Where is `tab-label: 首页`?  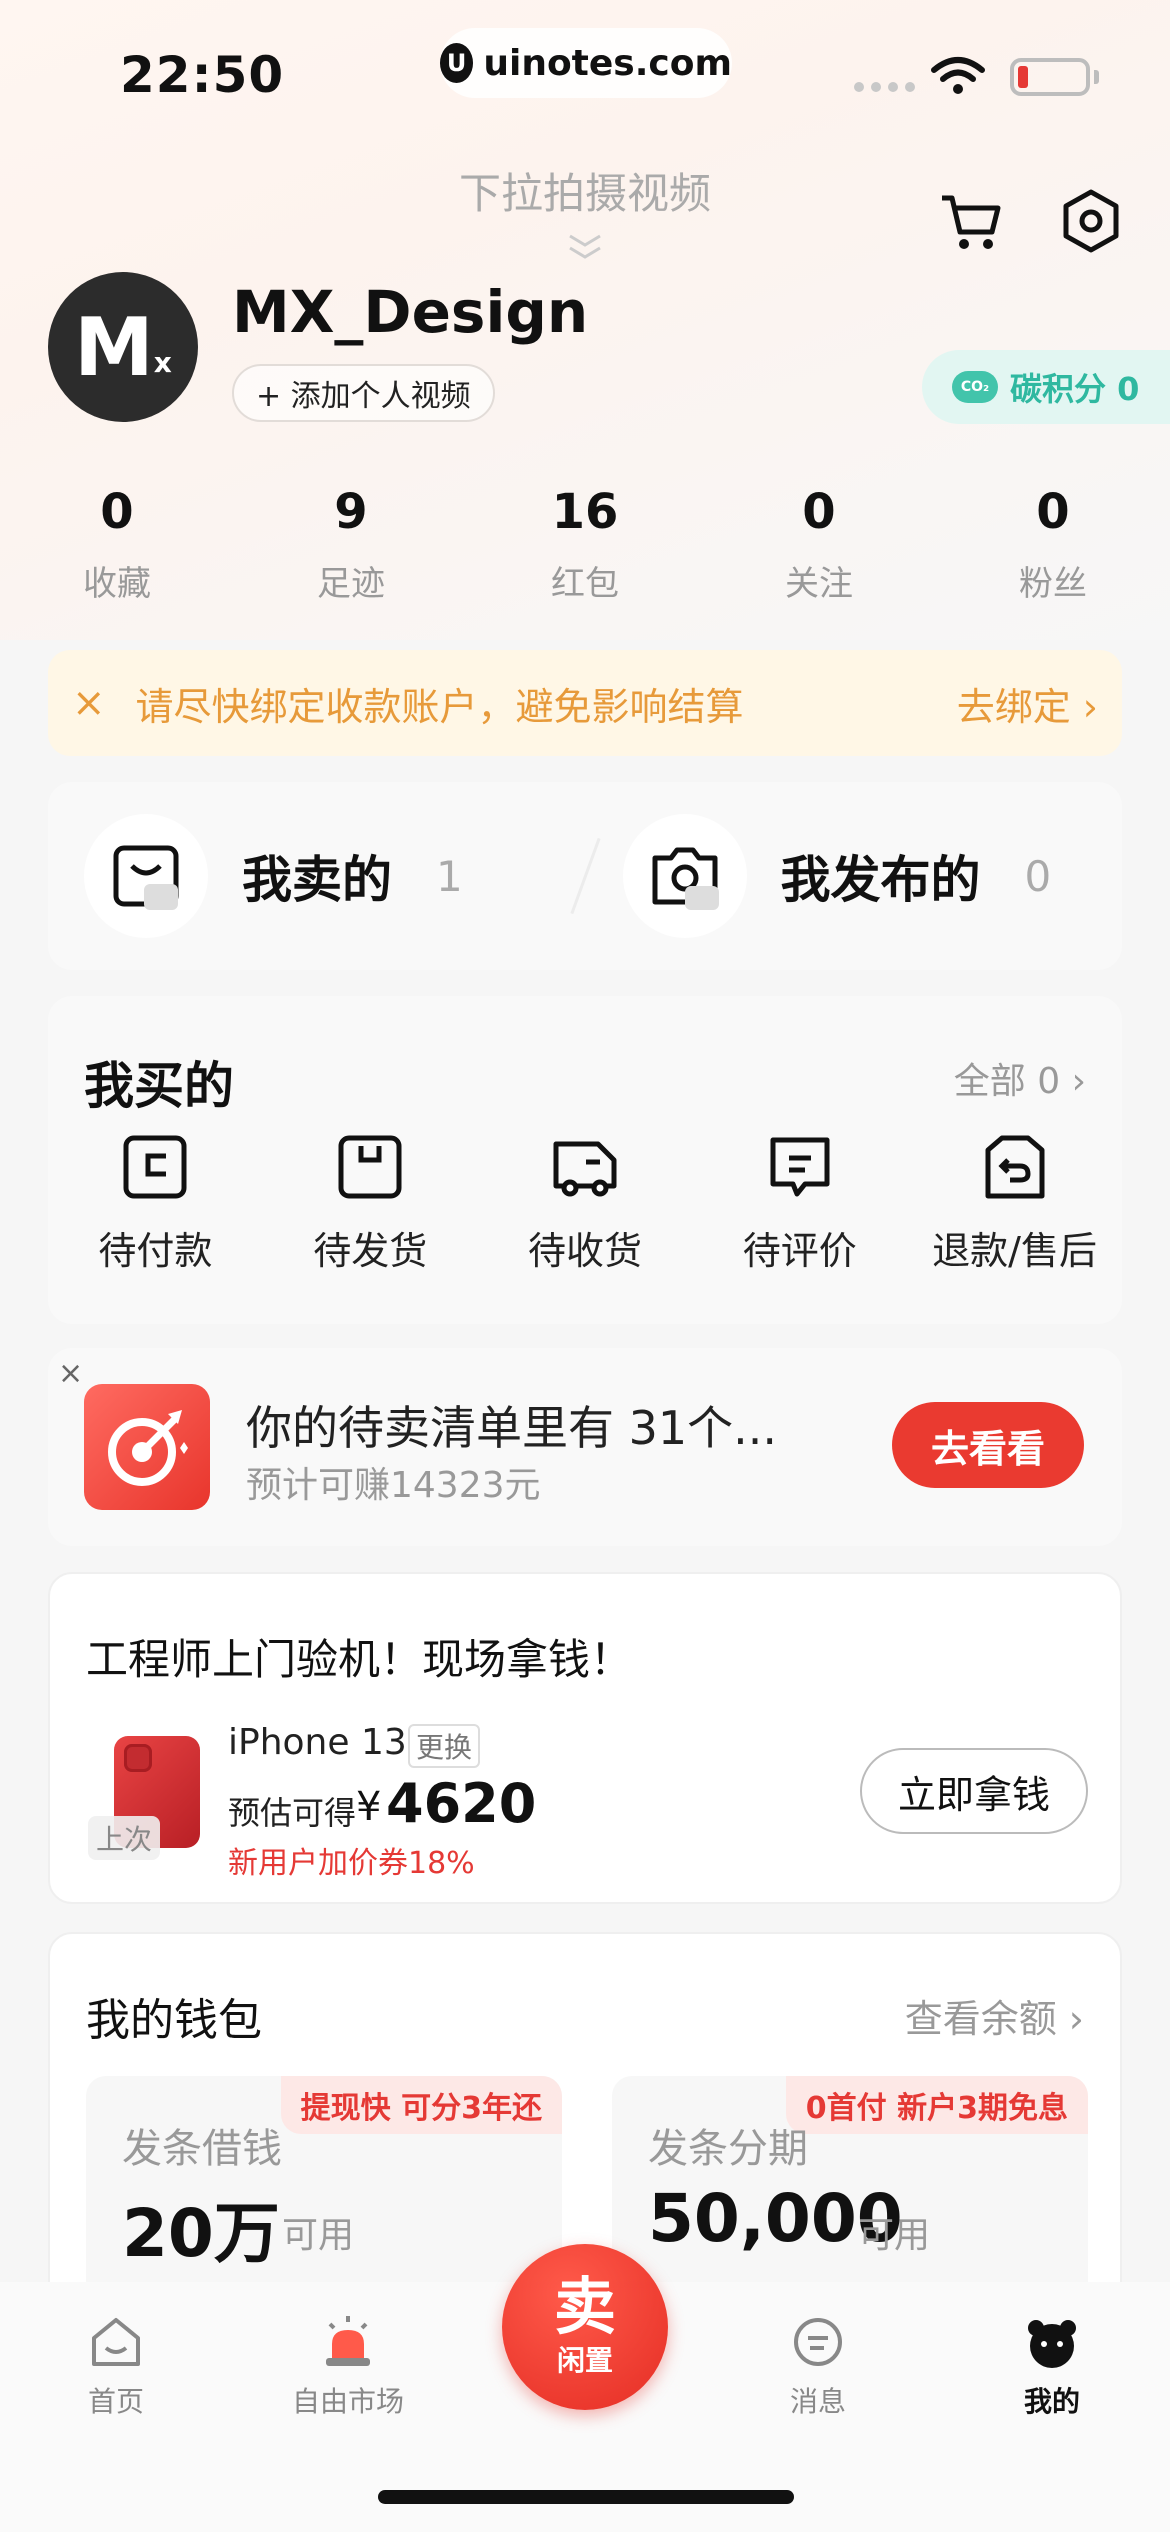 tab-label: 首页 is located at coordinates (115, 2401).